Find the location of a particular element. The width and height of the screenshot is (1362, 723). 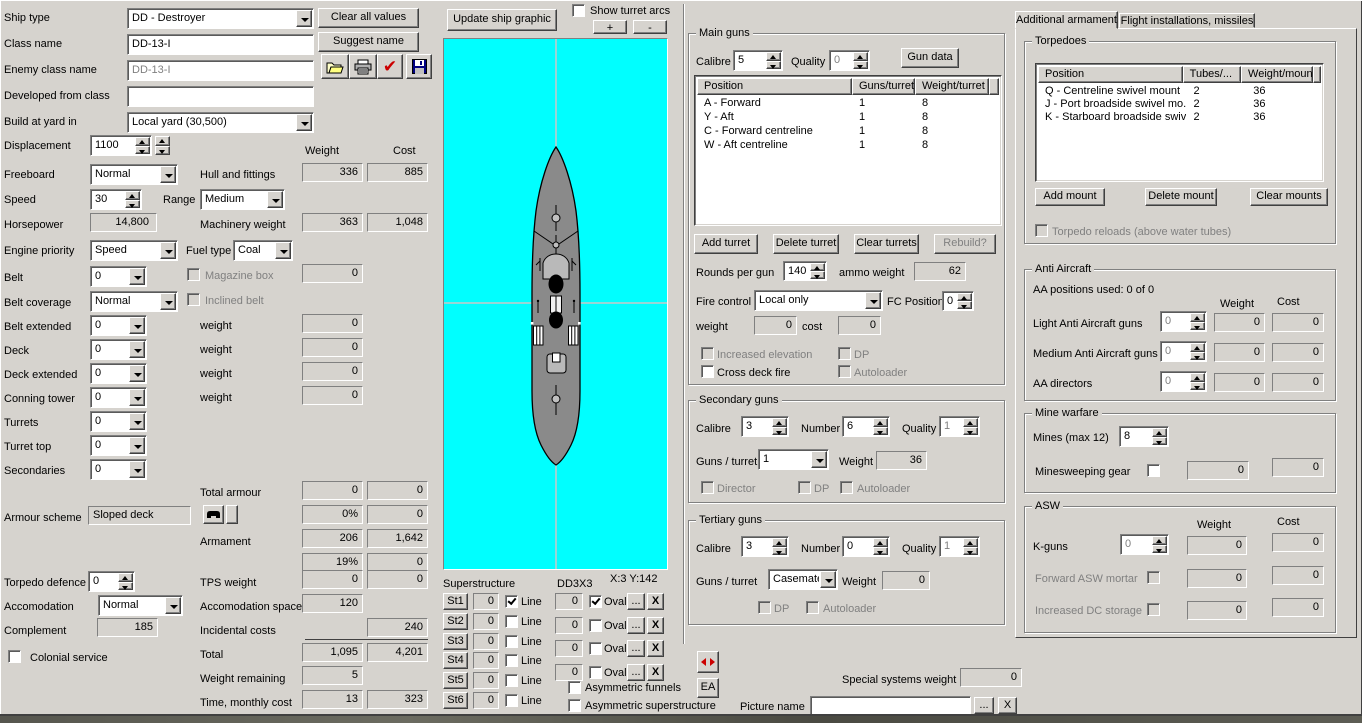

oval1-checkbox is located at coordinates (595, 601).